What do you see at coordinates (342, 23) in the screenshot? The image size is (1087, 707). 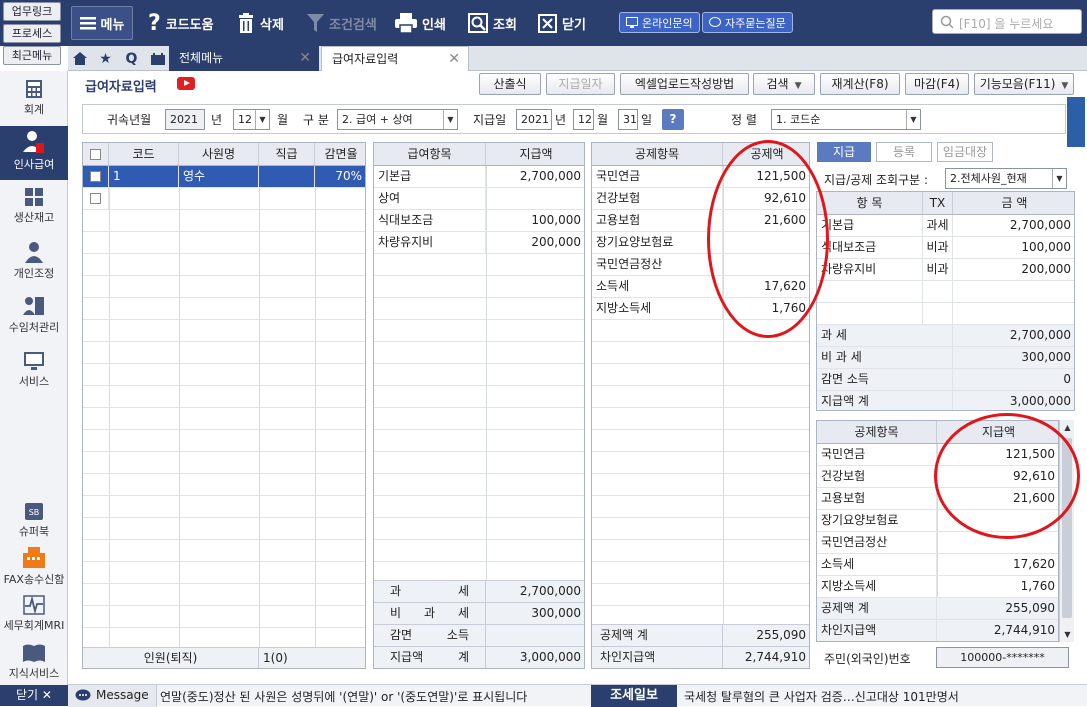 I see `filter-search-button: 조건검색` at bounding box center [342, 23].